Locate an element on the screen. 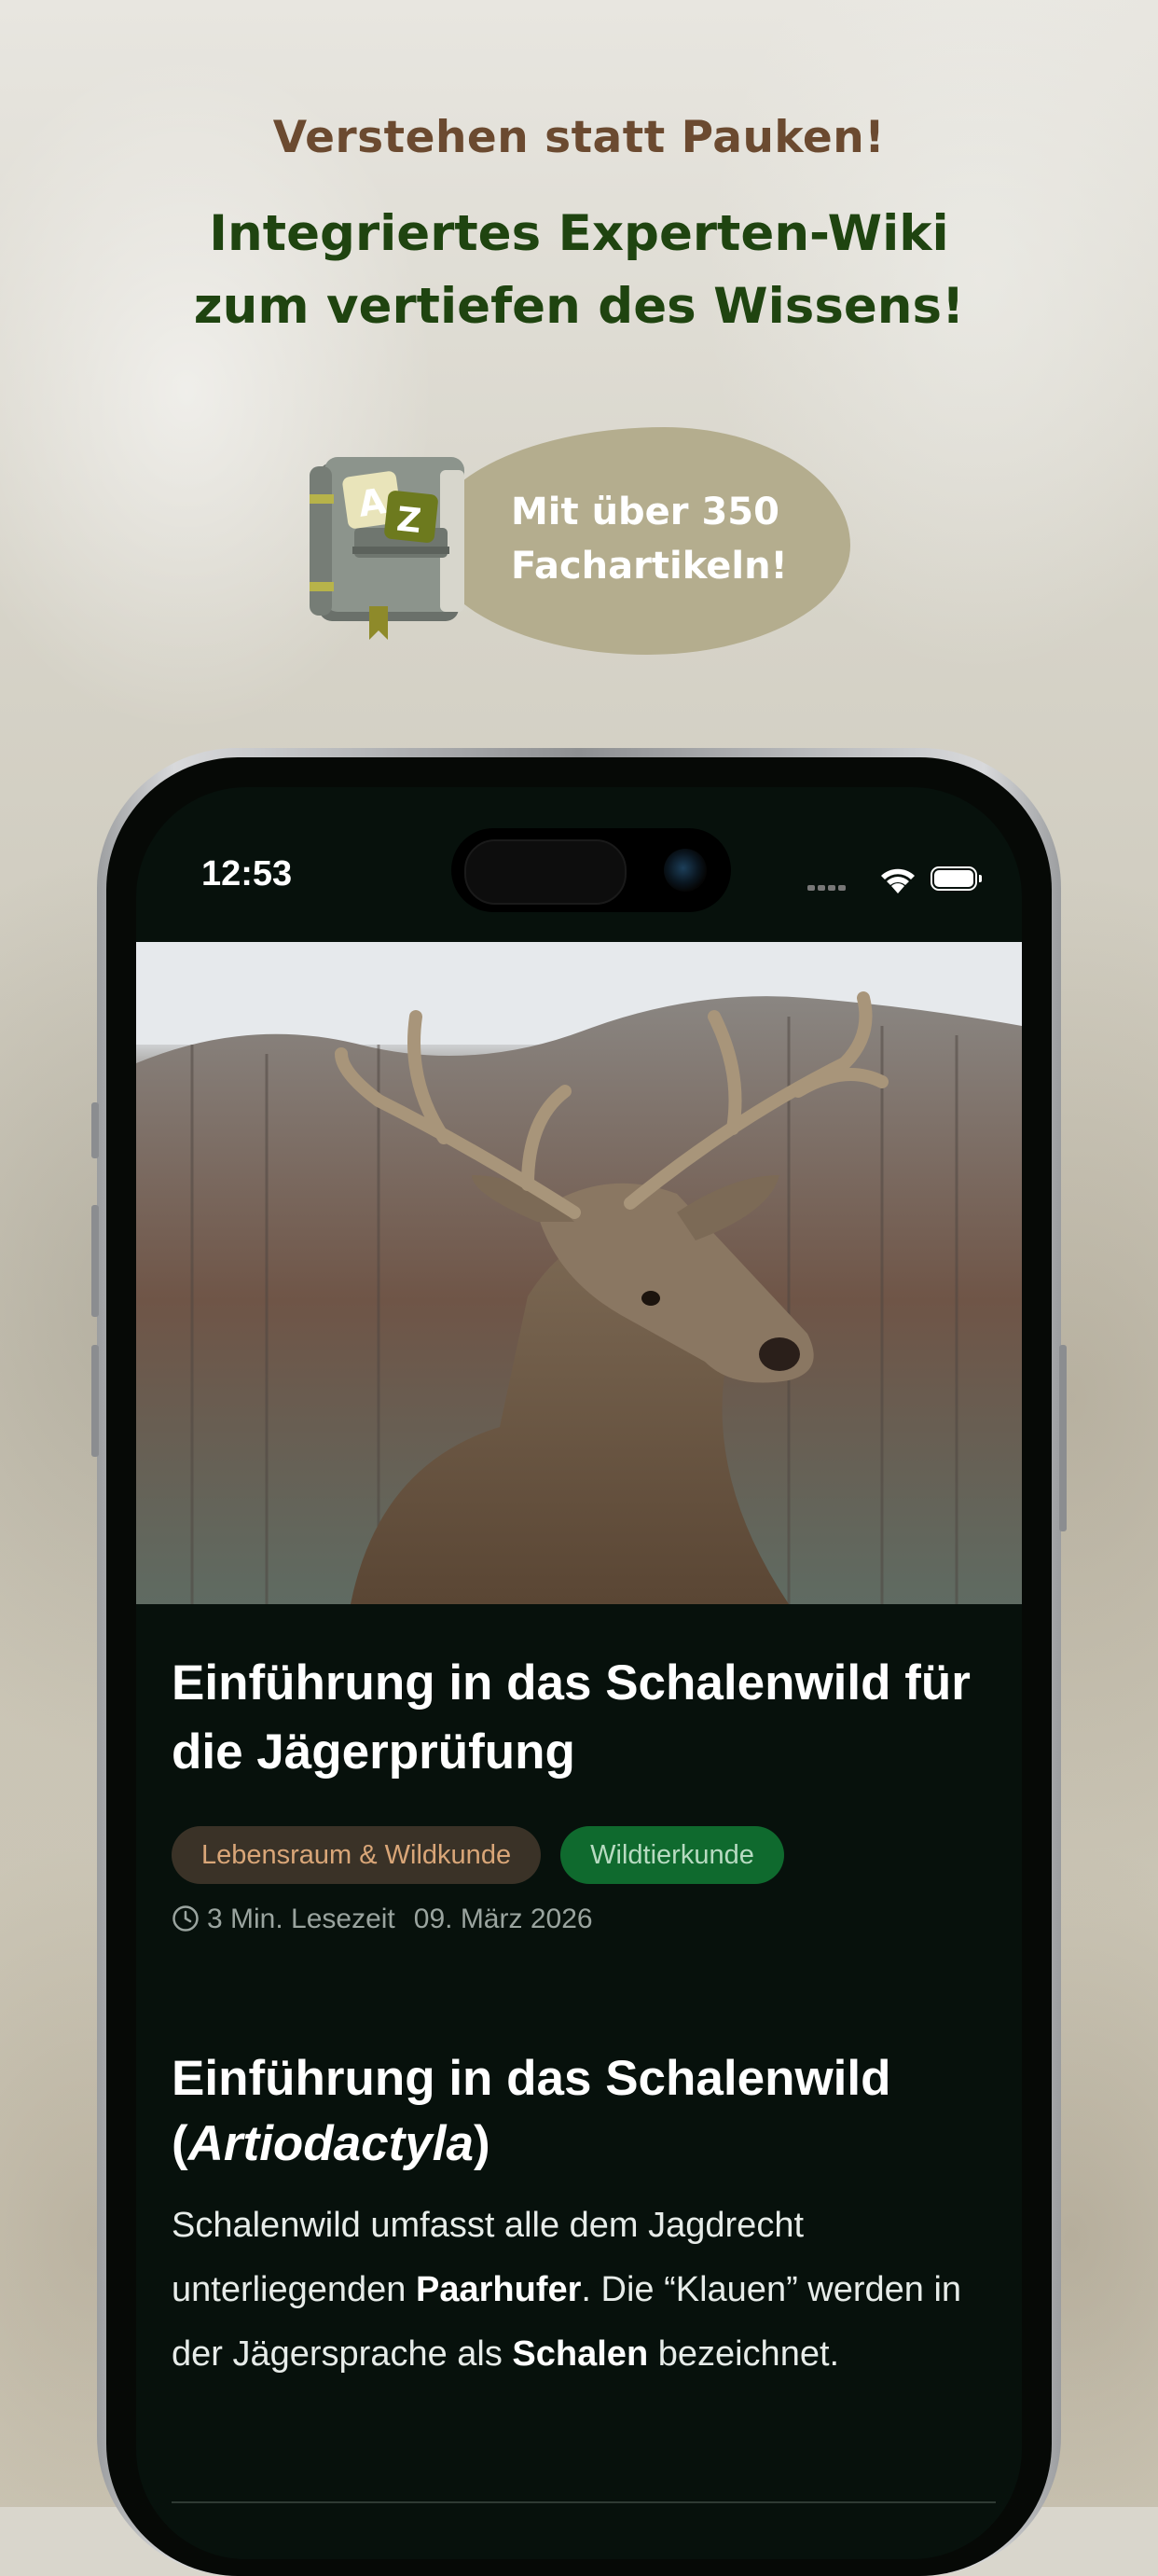  phone-volume-down-button is located at coordinates (95, 1401).